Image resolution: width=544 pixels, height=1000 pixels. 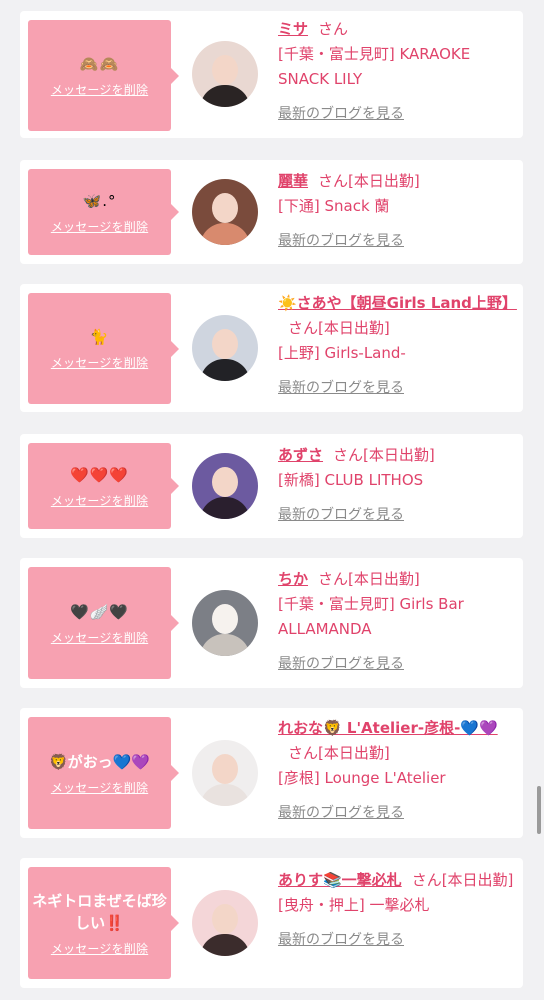 What do you see at coordinates (340, 880) in the screenshot?
I see `girl-name-link: ありす📚一撃必札` at bounding box center [340, 880].